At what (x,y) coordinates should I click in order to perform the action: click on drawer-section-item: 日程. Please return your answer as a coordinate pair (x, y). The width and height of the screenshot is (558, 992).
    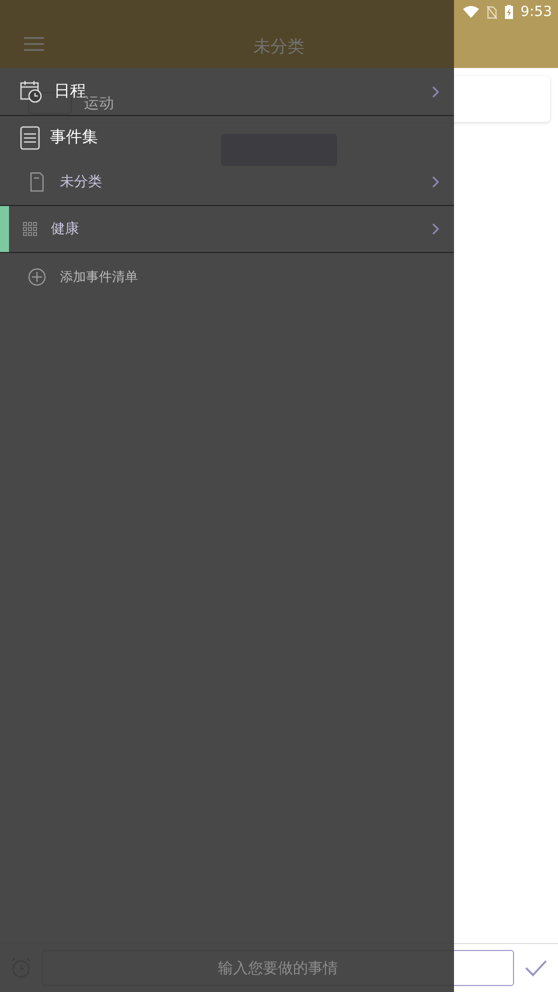
    Looking at the image, I should click on (70, 91).